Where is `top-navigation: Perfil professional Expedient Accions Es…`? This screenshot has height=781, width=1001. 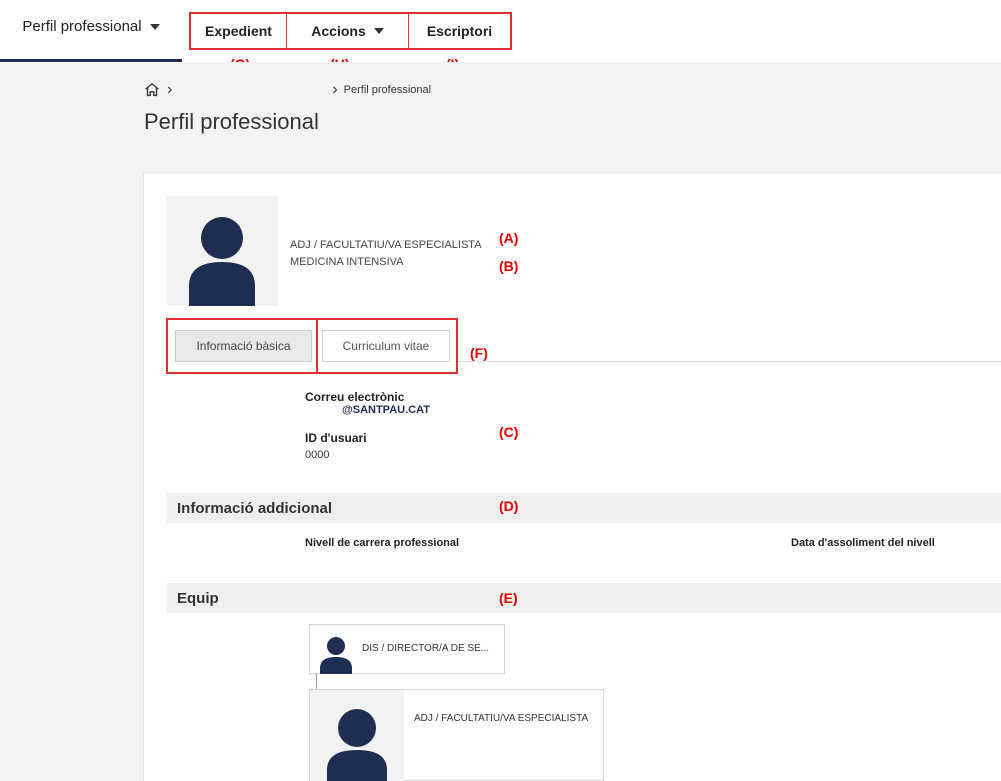 top-navigation: Perfil professional Expedient Accions Es… is located at coordinates (500, 31).